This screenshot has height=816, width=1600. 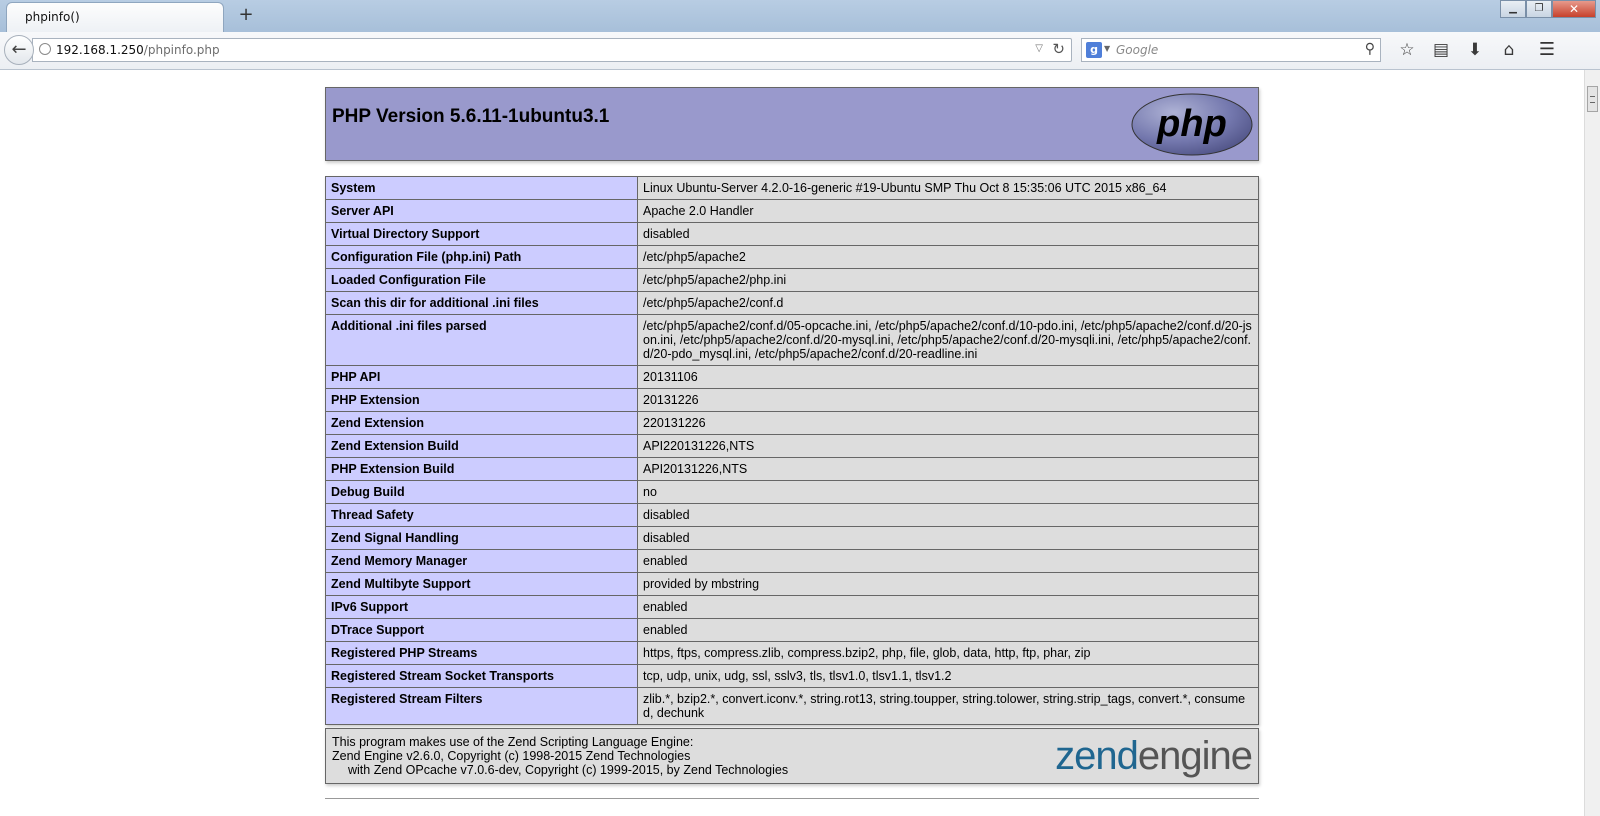 I want to click on row-key: System, so click(x=481, y=188).